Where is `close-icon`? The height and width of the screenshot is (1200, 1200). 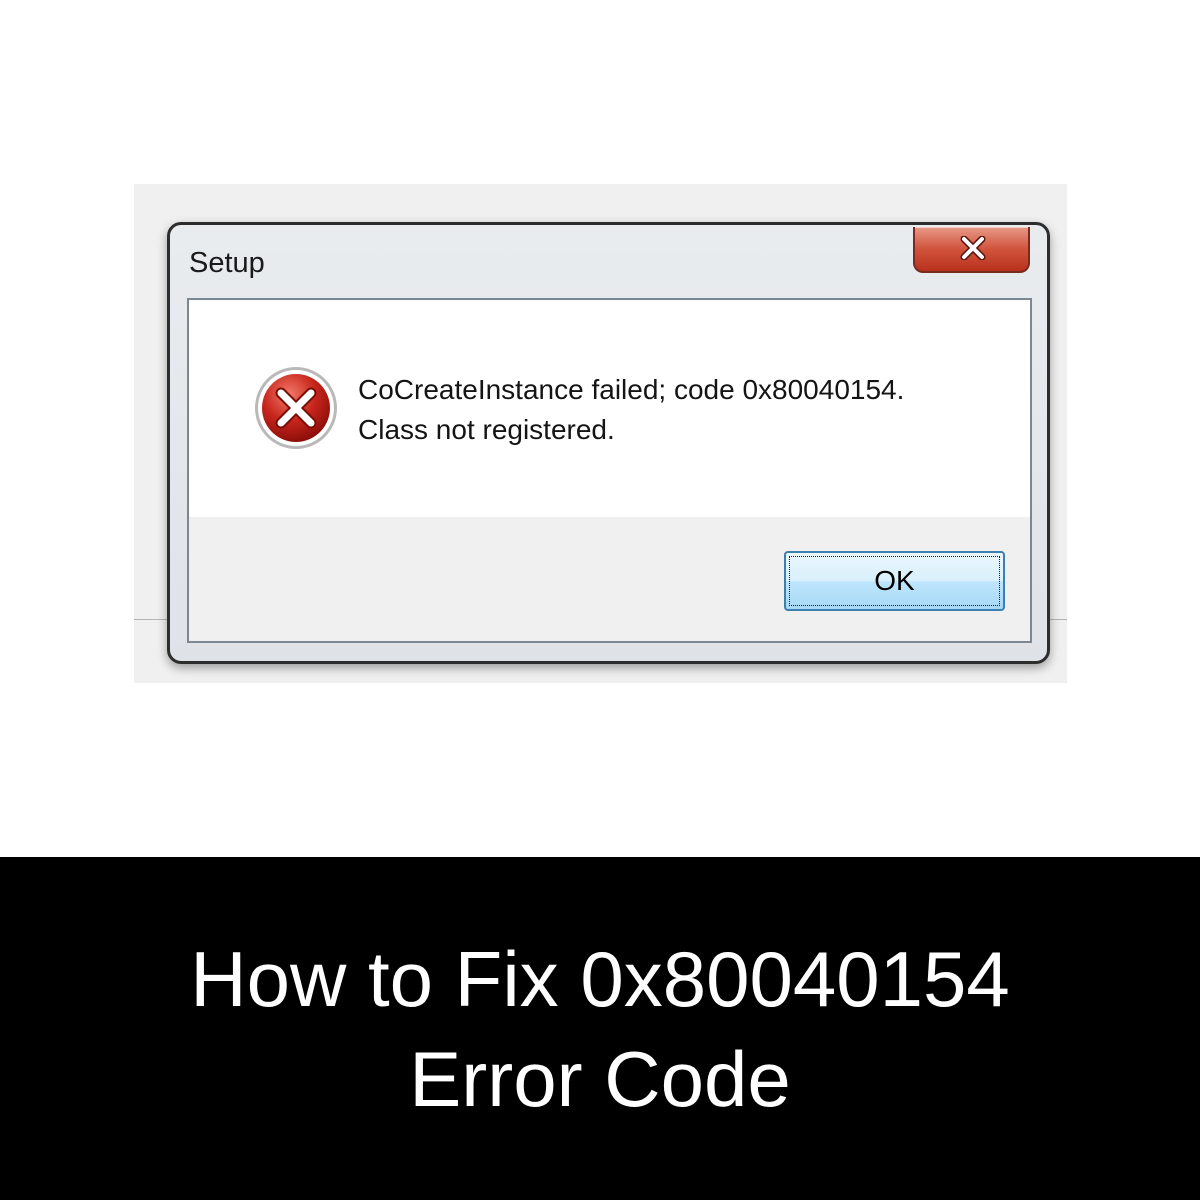 close-icon is located at coordinates (973, 248).